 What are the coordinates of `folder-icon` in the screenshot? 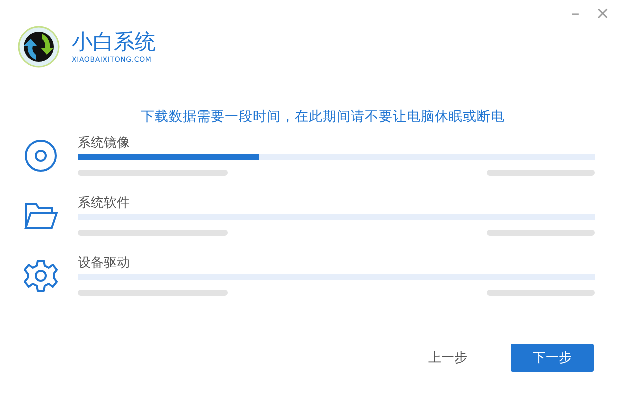 It's located at (41, 216).